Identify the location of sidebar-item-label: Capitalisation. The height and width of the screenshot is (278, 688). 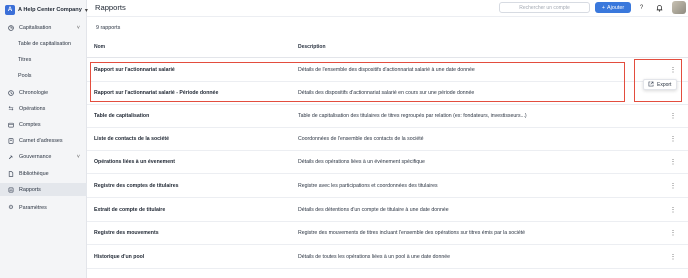
(35, 27).